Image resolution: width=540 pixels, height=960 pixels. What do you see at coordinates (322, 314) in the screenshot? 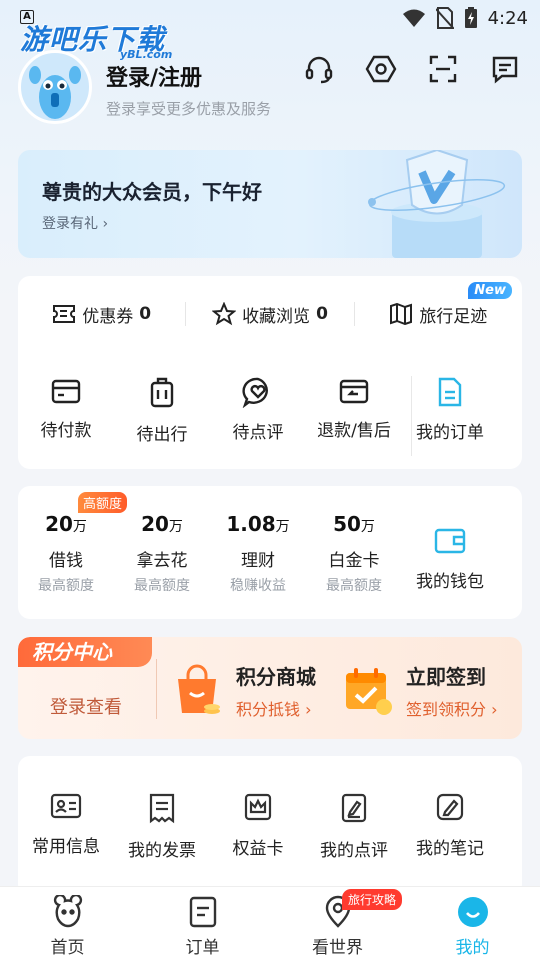
I see `favorites-count: 0` at bounding box center [322, 314].